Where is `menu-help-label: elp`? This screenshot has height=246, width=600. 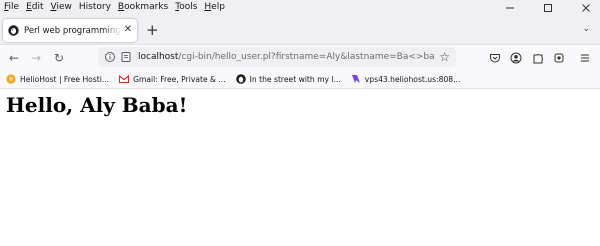 menu-help-label: elp is located at coordinates (218, 7).